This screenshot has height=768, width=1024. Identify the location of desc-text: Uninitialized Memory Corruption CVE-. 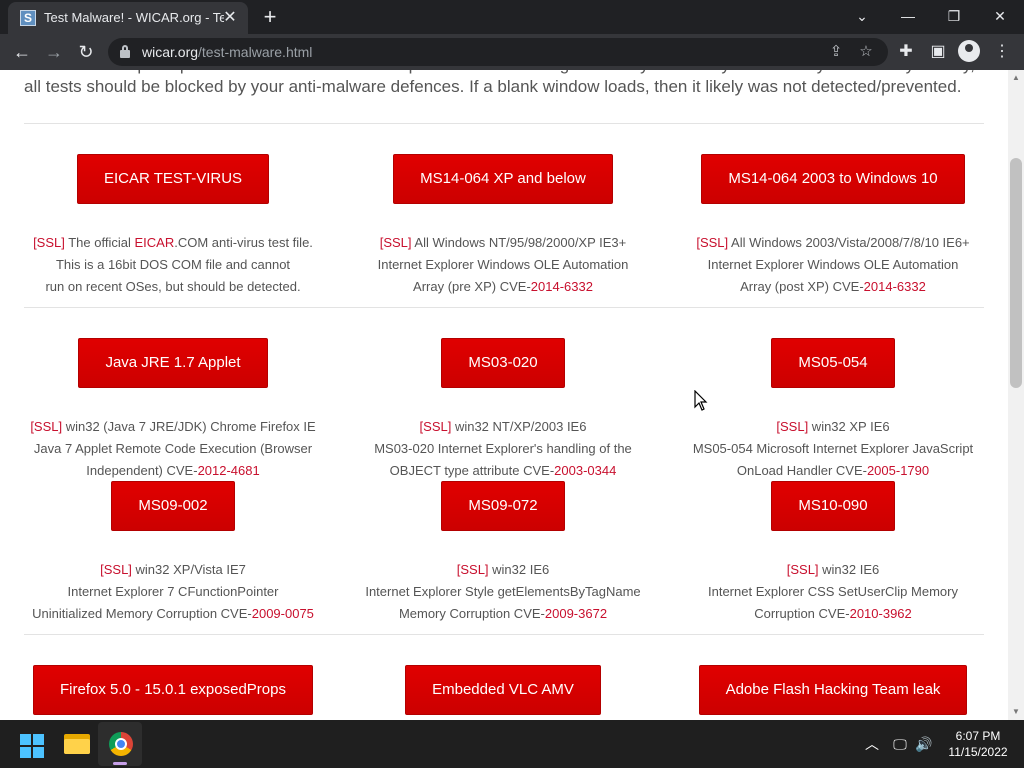
(142, 613).